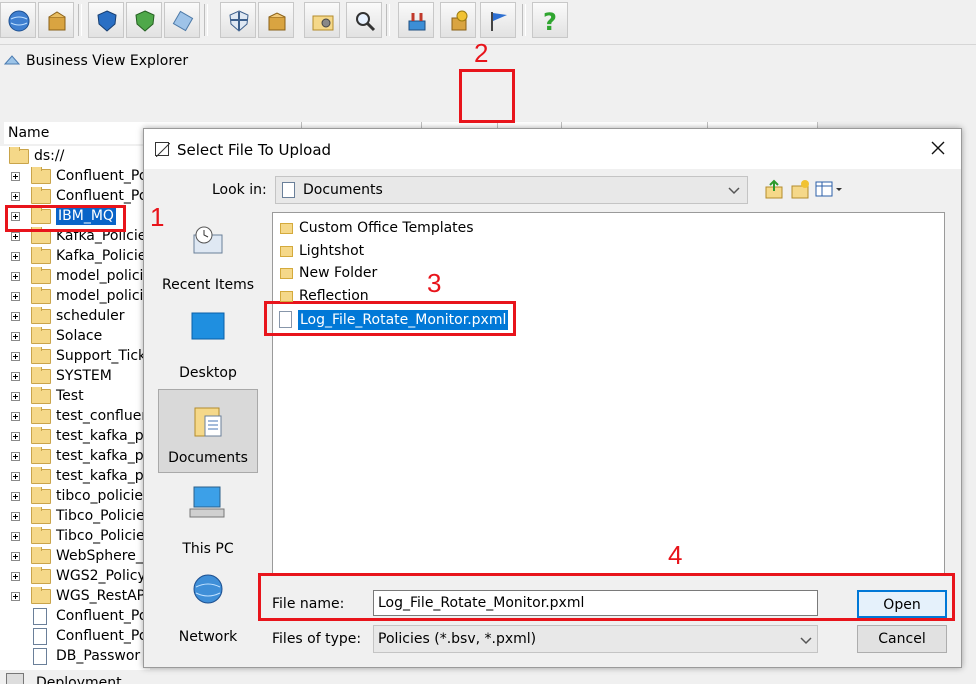  I want to click on tree-item: Kafka_Policie, so click(75, 257).